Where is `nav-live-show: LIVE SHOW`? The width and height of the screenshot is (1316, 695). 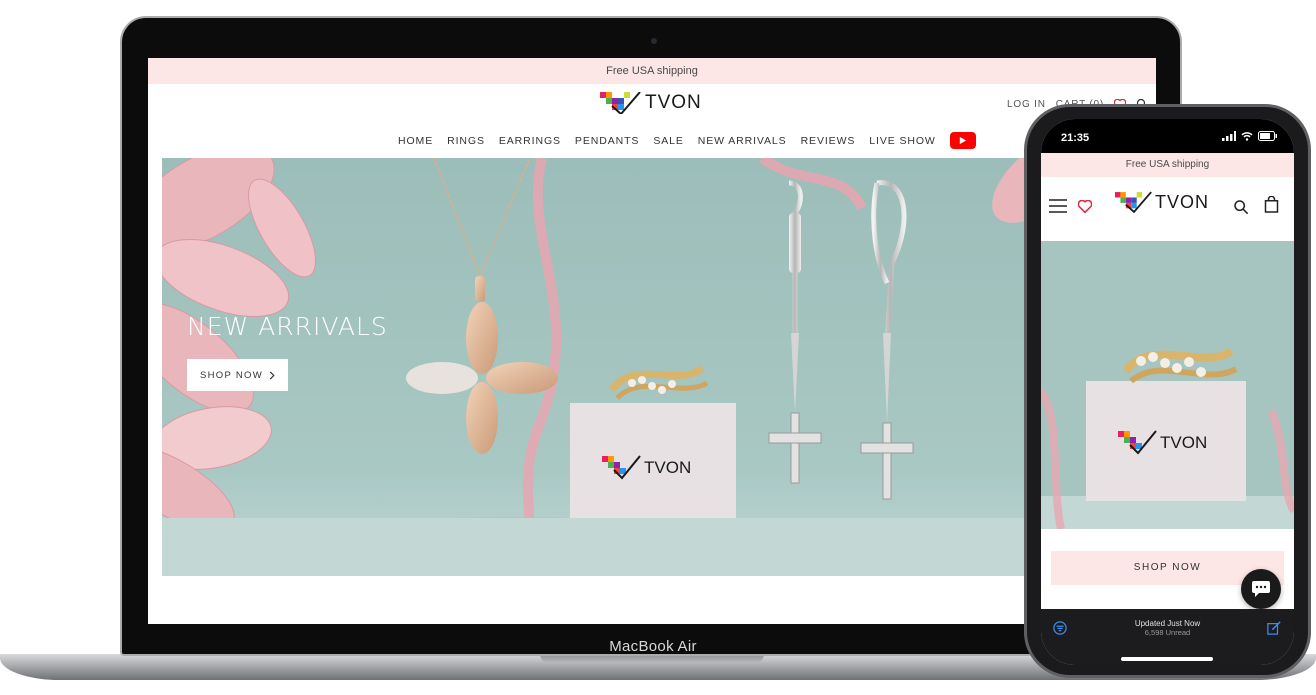 nav-live-show: LIVE SHOW is located at coordinates (902, 141).